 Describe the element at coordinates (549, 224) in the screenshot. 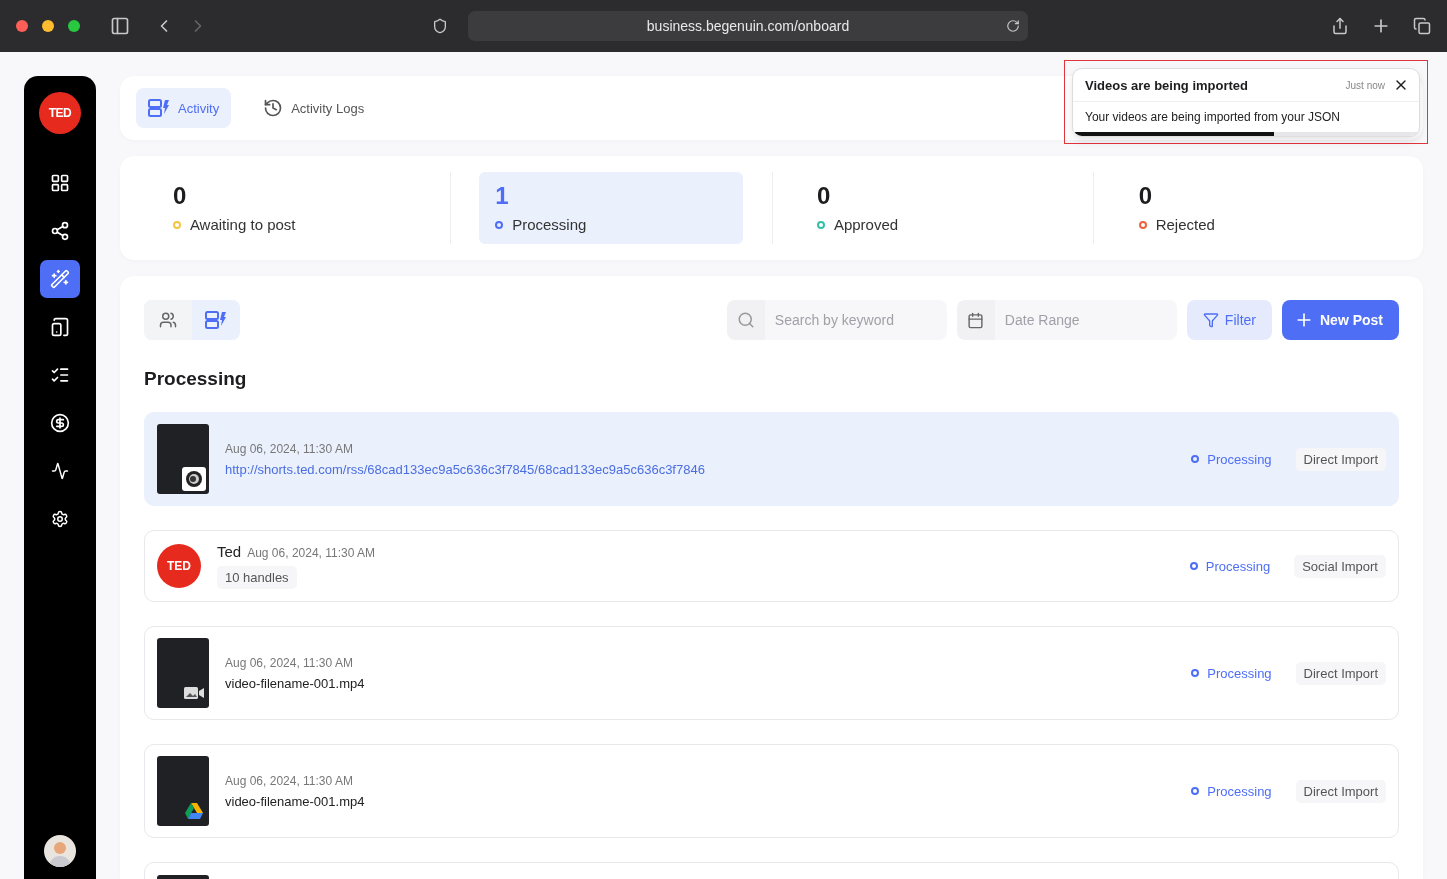

I see `stat-label: Processing` at that location.